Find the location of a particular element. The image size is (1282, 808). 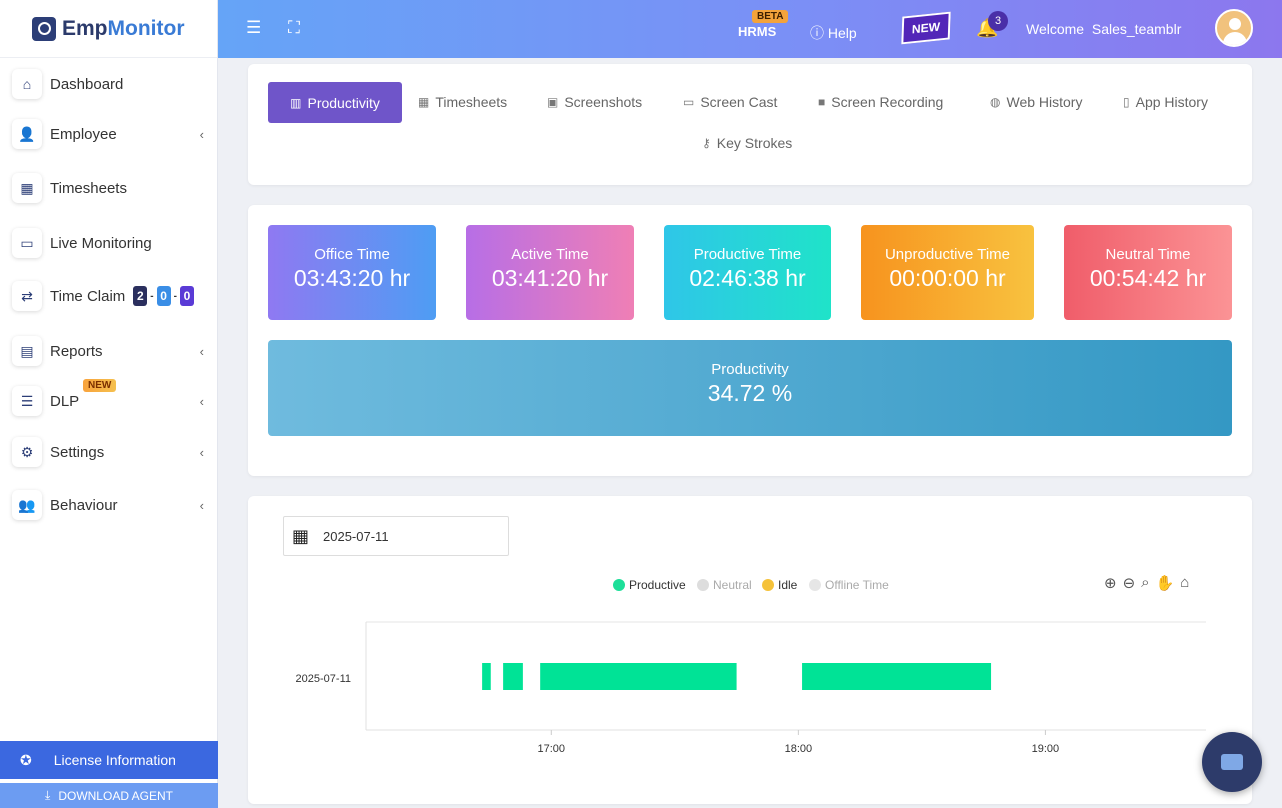

hrms-link: HRMS is located at coordinates (757, 31).